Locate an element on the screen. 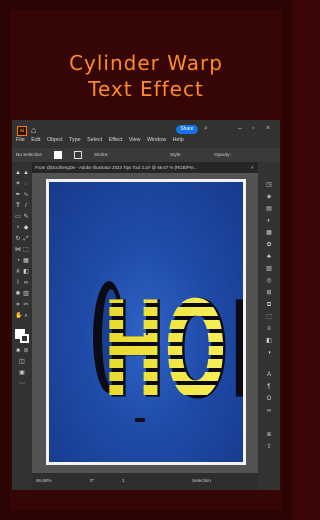 Image resolution: width=320 pixels, height=520 pixels. home-icon: ⌂ is located at coordinates (33, 130).